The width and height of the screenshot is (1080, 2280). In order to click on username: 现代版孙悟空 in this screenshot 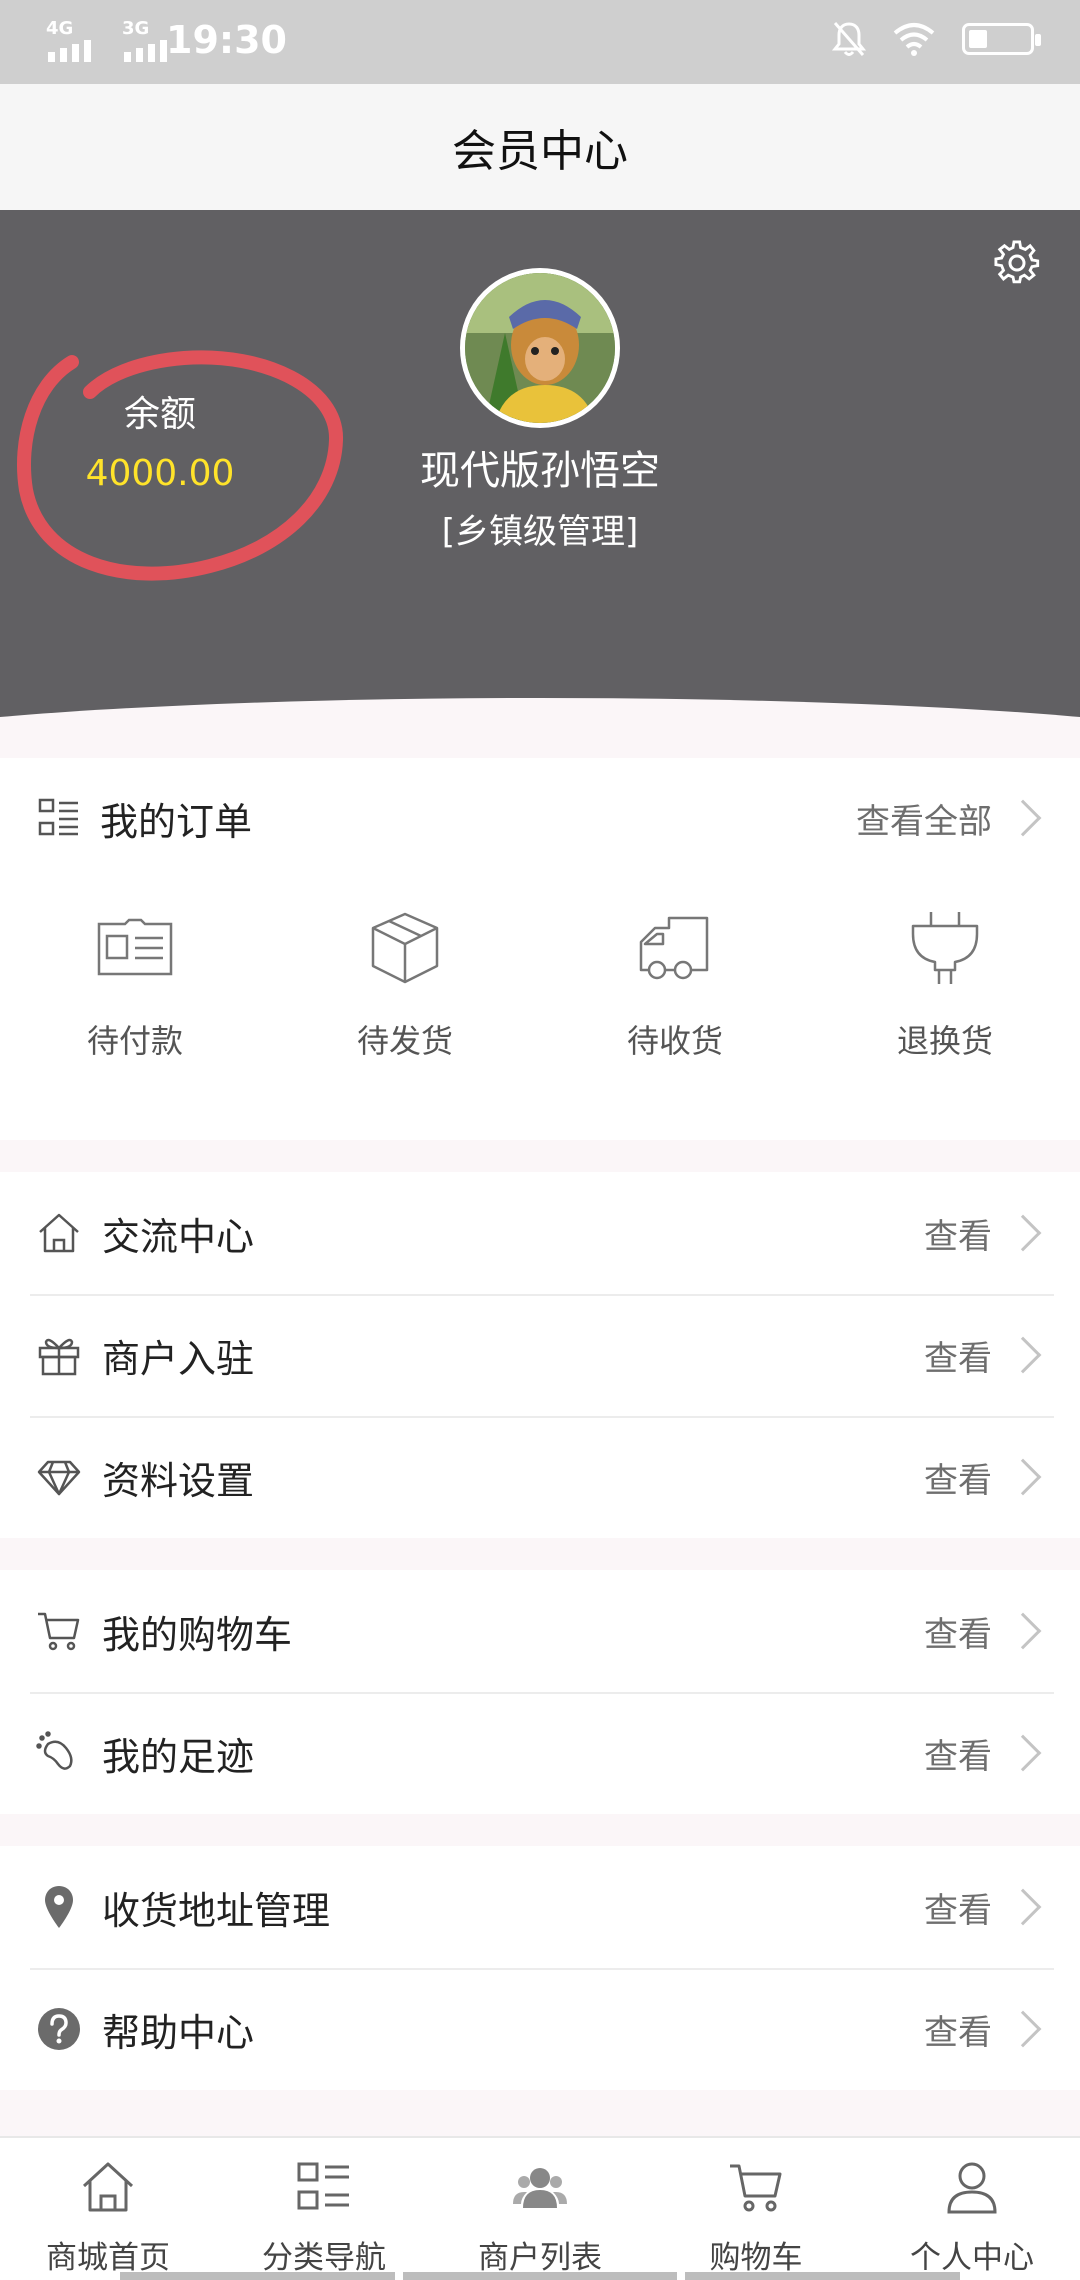, I will do `click(540, 471)`.